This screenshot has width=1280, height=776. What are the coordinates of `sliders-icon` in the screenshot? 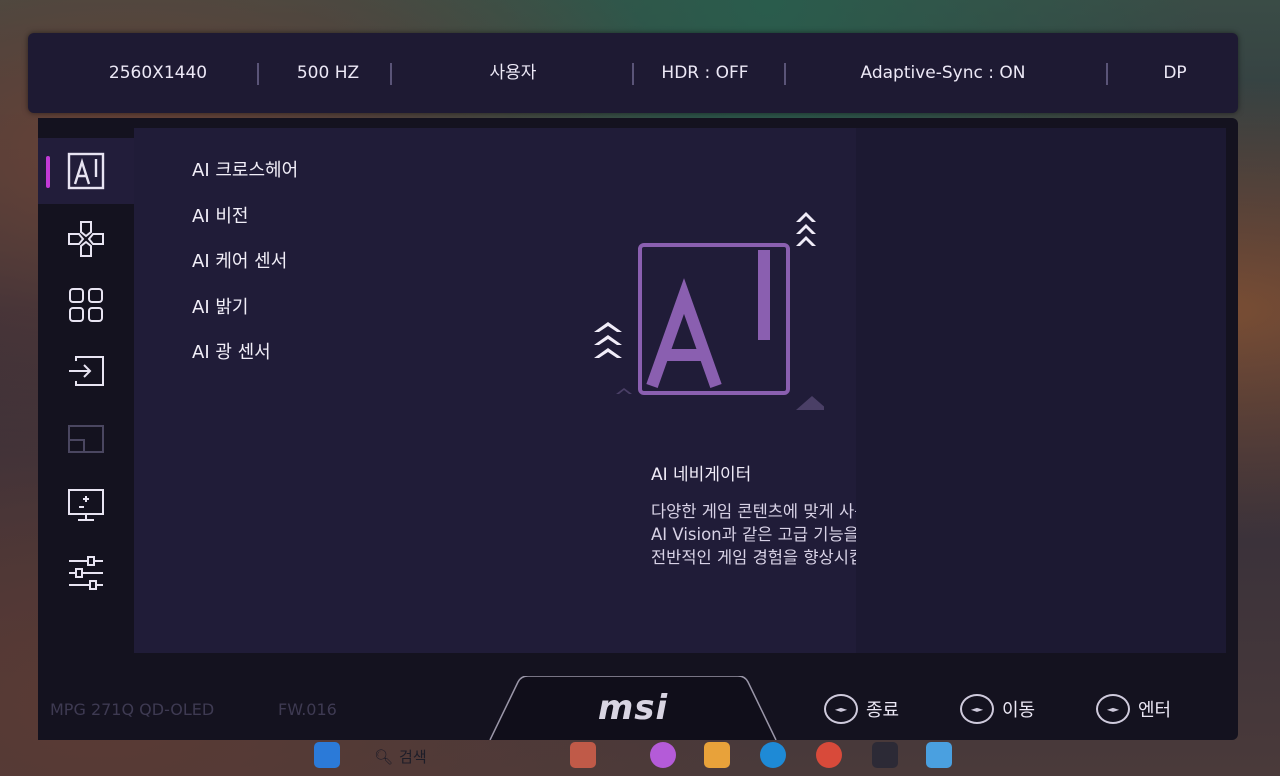 It's located at (86, 573).